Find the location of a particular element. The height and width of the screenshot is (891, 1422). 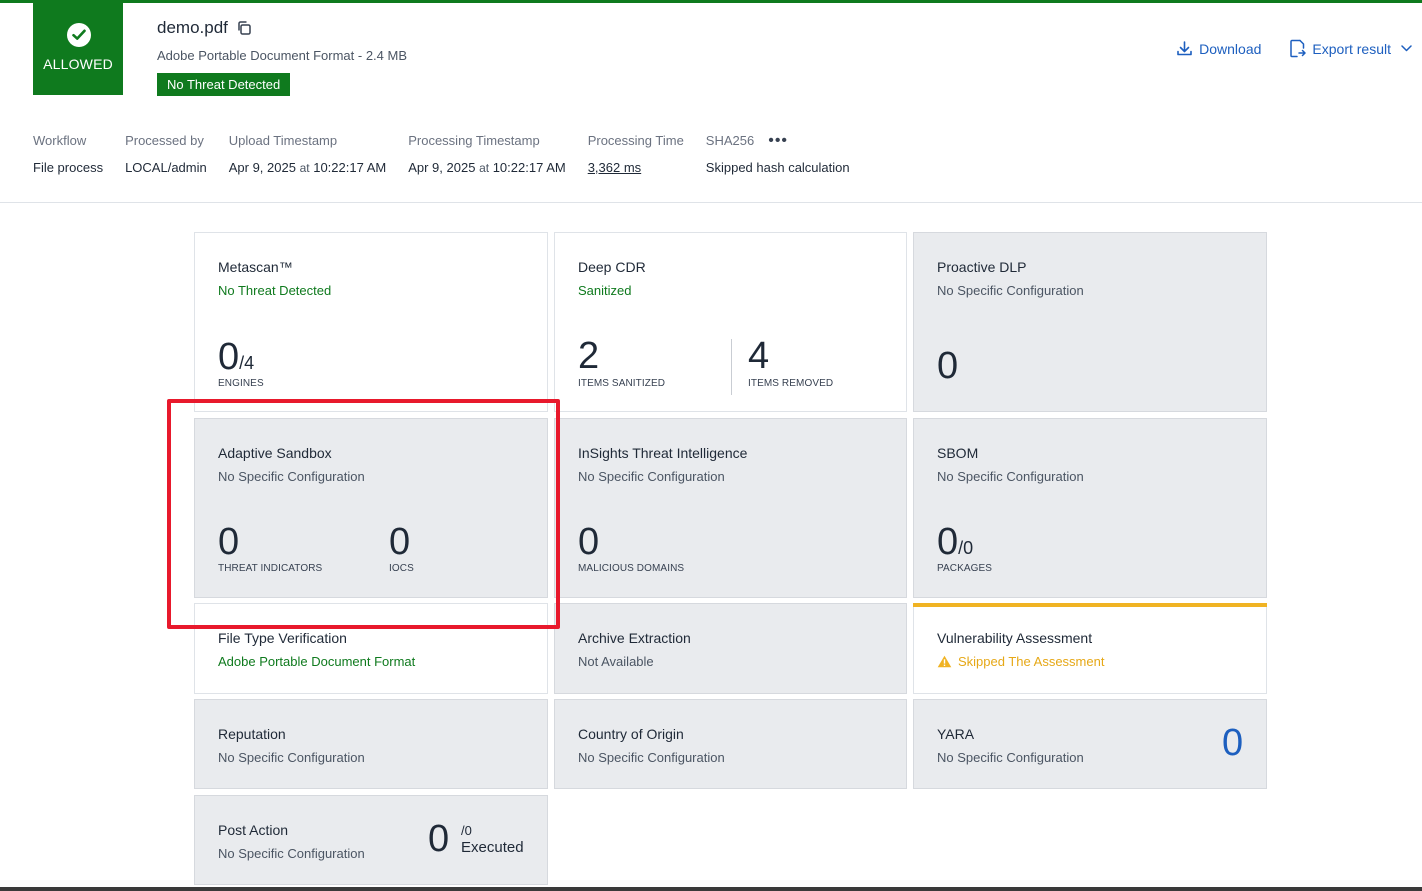

card-status-warning: Skipped The Assessment is located at coordinates (1020, 661).